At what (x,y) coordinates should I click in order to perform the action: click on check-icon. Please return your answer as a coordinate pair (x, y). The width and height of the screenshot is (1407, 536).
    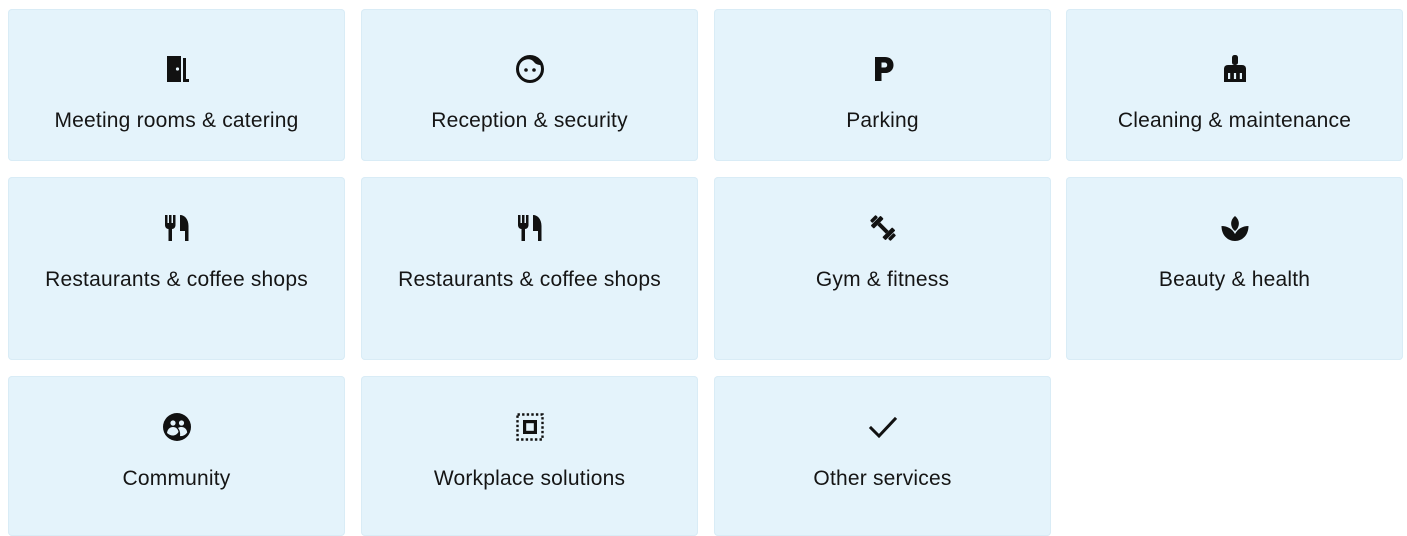
    Looking at the image, I should click on (883, 427).